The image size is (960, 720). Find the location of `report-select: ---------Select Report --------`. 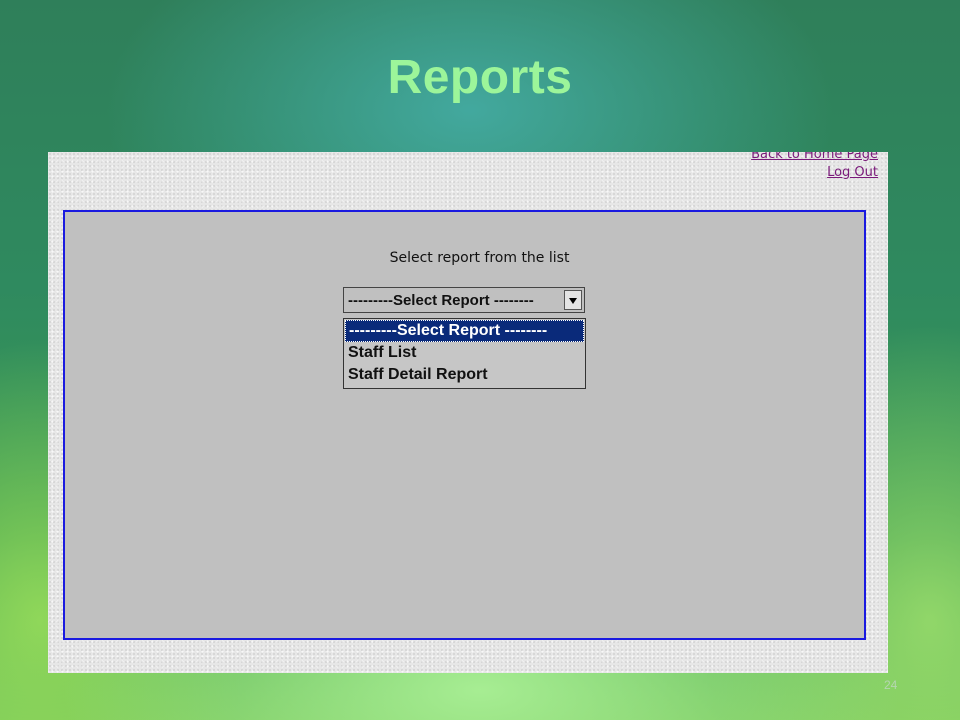

report-select: ---------Select Report -------- is located at coordinates (464, 300).